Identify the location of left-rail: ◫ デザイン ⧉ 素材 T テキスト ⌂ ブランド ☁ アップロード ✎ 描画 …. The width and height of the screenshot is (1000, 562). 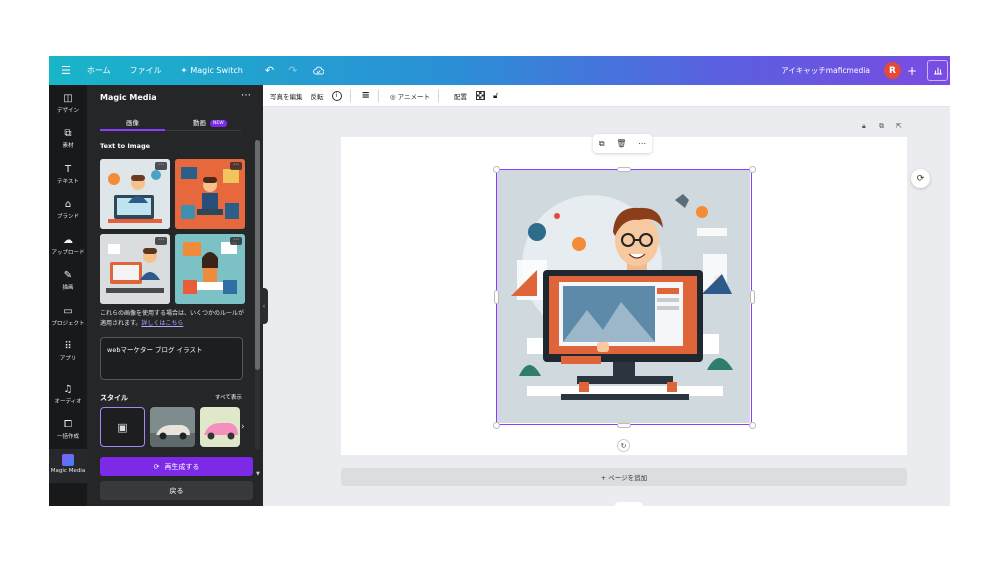
(68, 295).